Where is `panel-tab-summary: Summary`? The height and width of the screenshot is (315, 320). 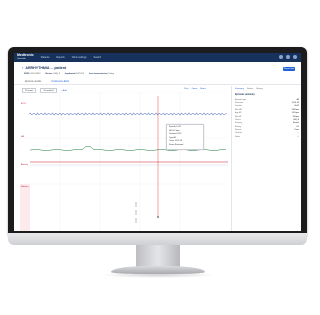 panel-tab-summary: Summary is located at coordinates (239, 89).